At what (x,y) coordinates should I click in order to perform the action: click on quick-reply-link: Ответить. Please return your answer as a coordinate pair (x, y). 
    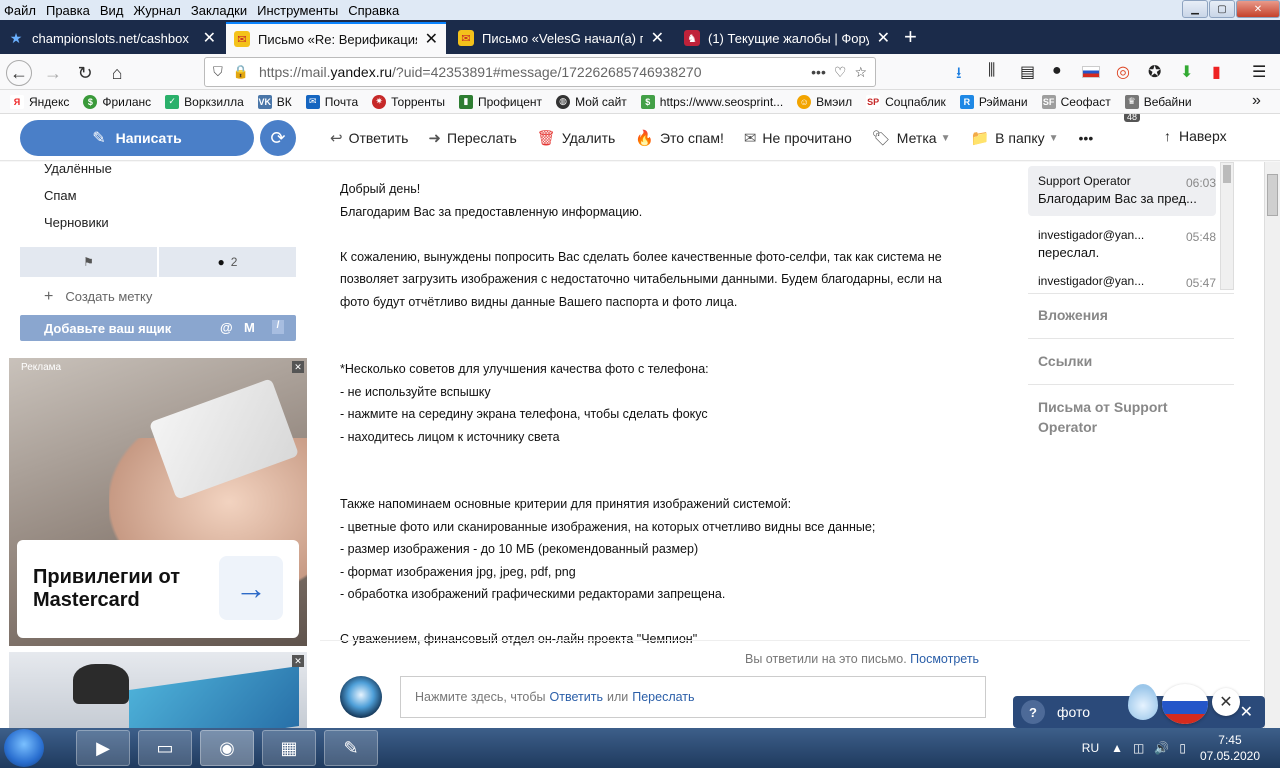
    Looking at the image, I should click on (576, 697).